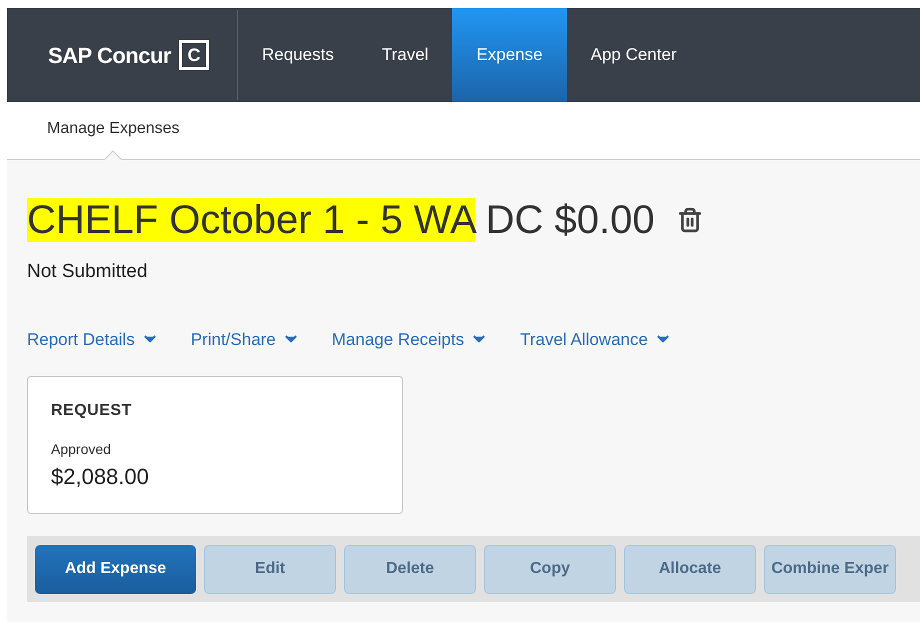 The image size is (920, 622). Describe the element at coordinates (87, 272) in the screenshot. I see `report-status: Not Submitted` at that location.